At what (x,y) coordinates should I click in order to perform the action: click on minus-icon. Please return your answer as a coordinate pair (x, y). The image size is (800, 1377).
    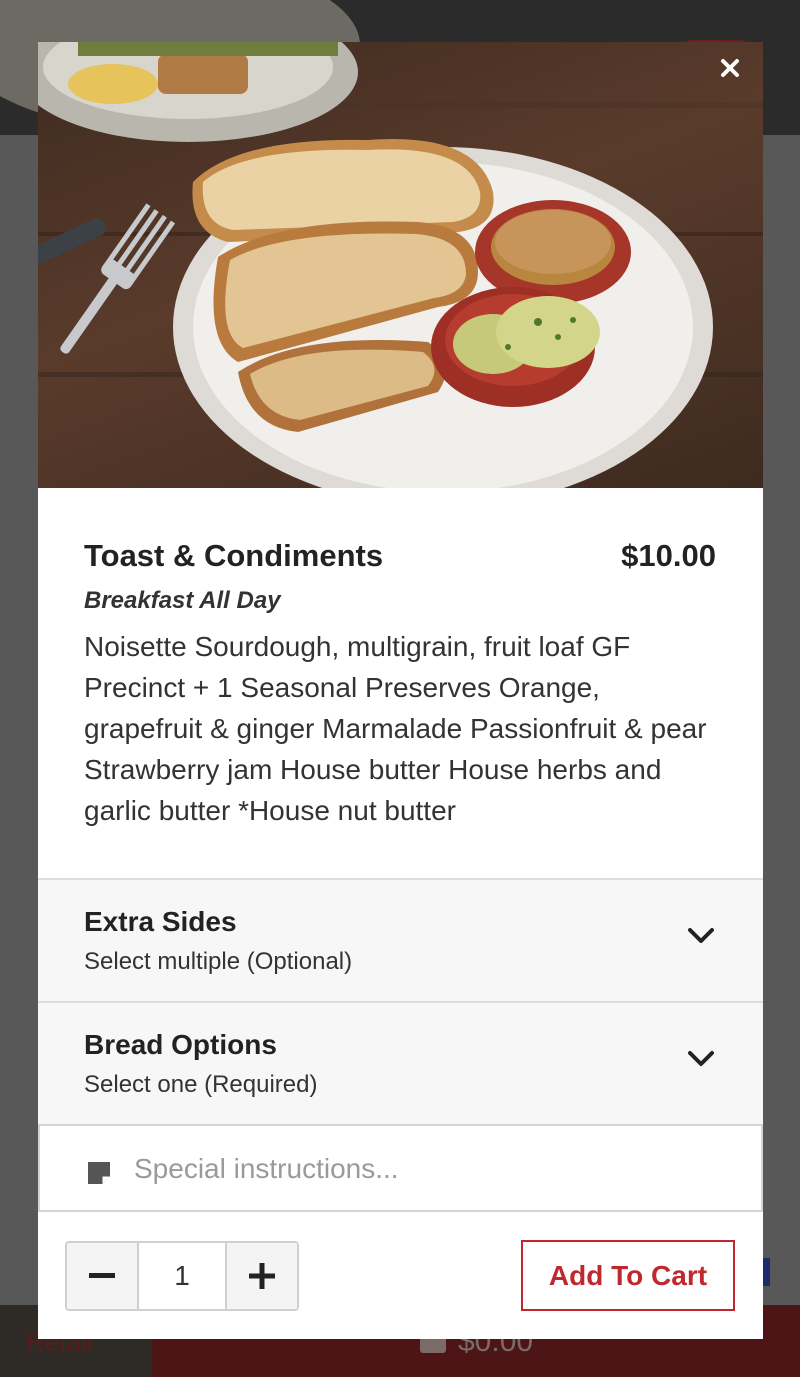
    Looking at the image, I should click on (102, 1275).